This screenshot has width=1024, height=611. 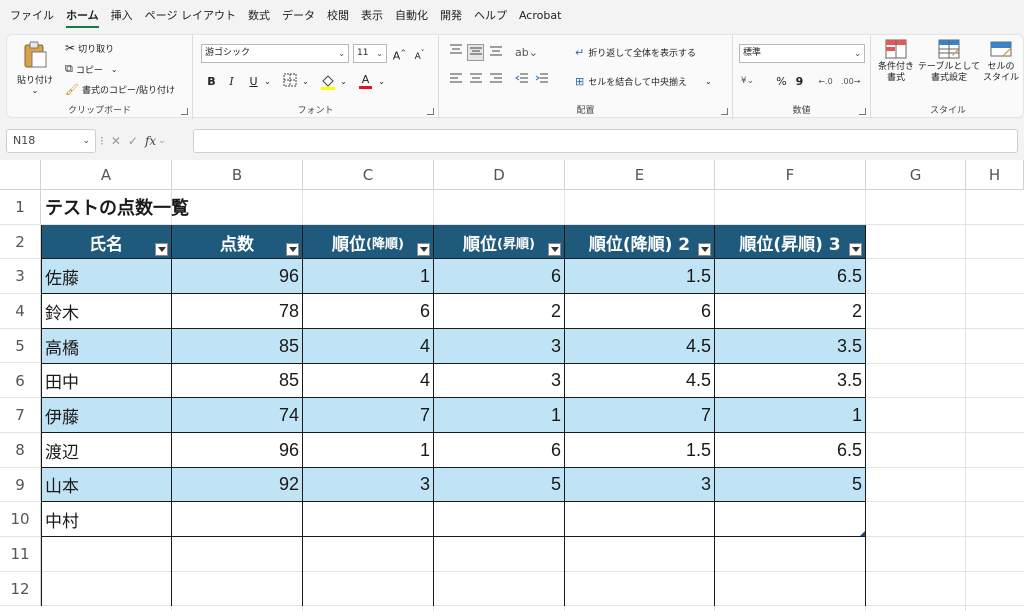 I want to click on conditional-format-button: 条件付き 書式, so click(x=896, y=61).